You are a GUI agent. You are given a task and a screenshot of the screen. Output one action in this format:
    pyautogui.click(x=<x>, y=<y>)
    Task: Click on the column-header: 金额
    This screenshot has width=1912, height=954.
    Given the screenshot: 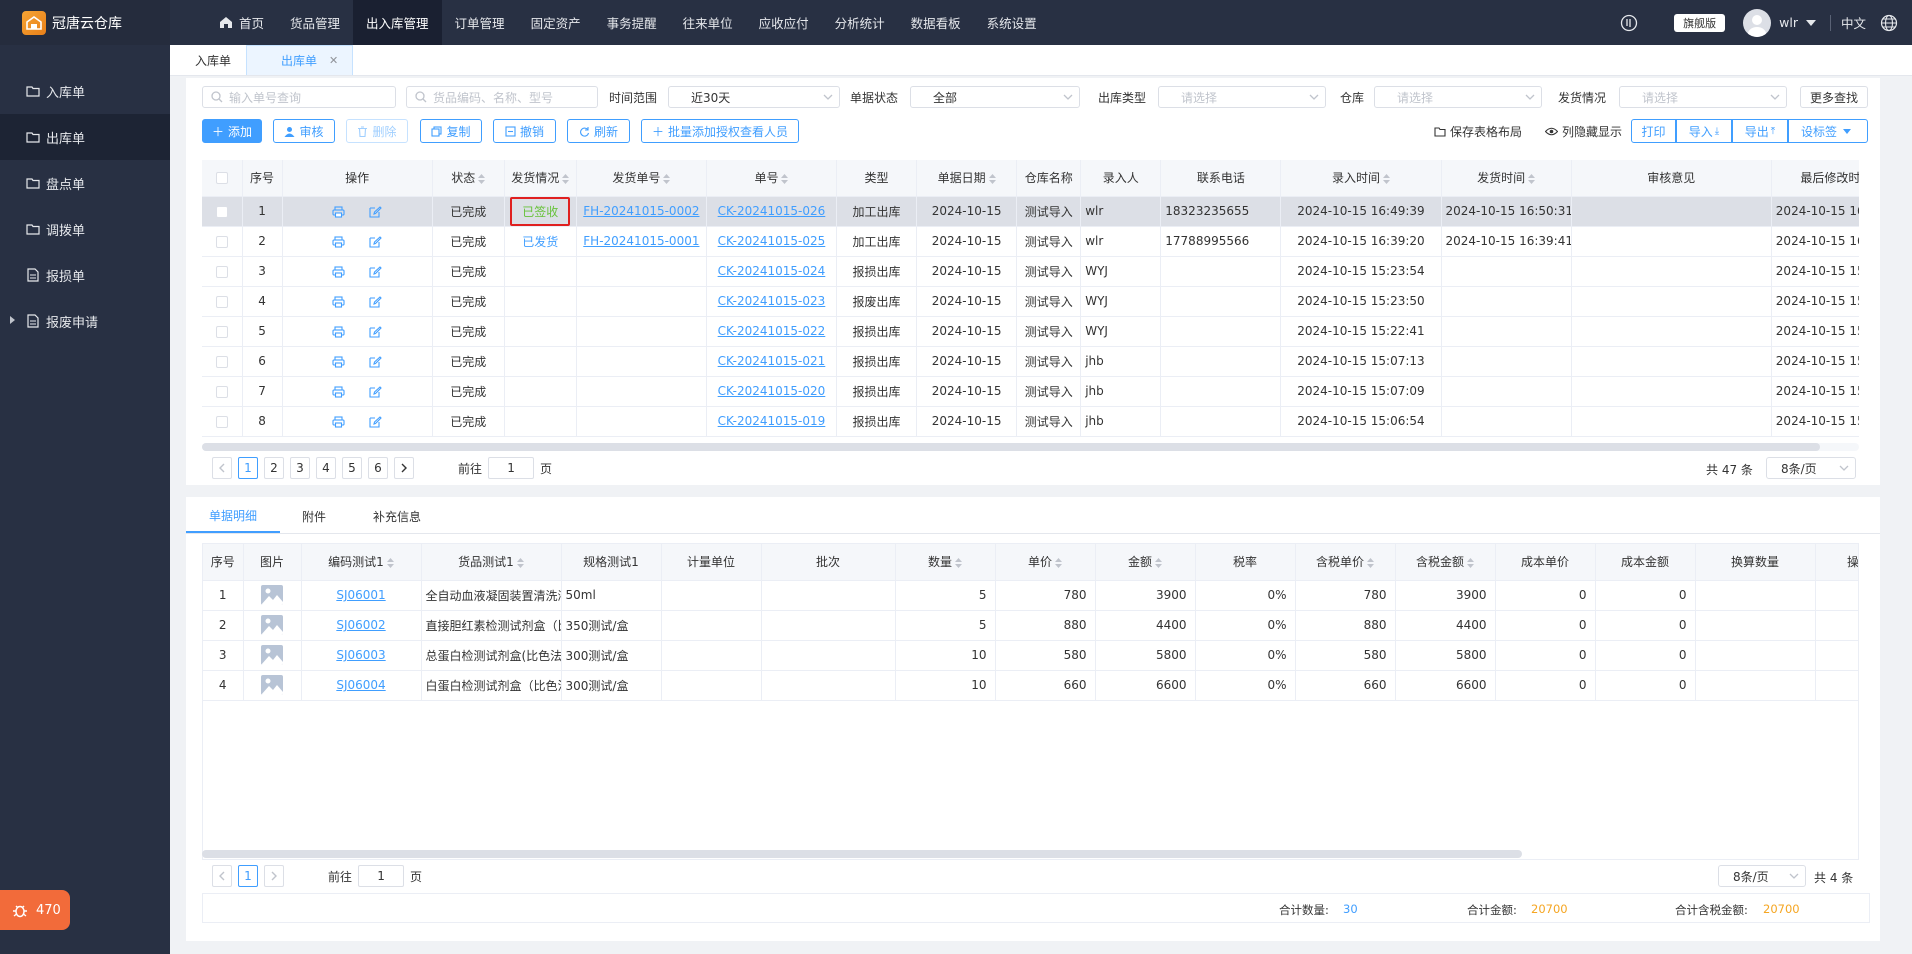 What is the action you would take?
    pyautogui.click(x=1145, y=562)
    